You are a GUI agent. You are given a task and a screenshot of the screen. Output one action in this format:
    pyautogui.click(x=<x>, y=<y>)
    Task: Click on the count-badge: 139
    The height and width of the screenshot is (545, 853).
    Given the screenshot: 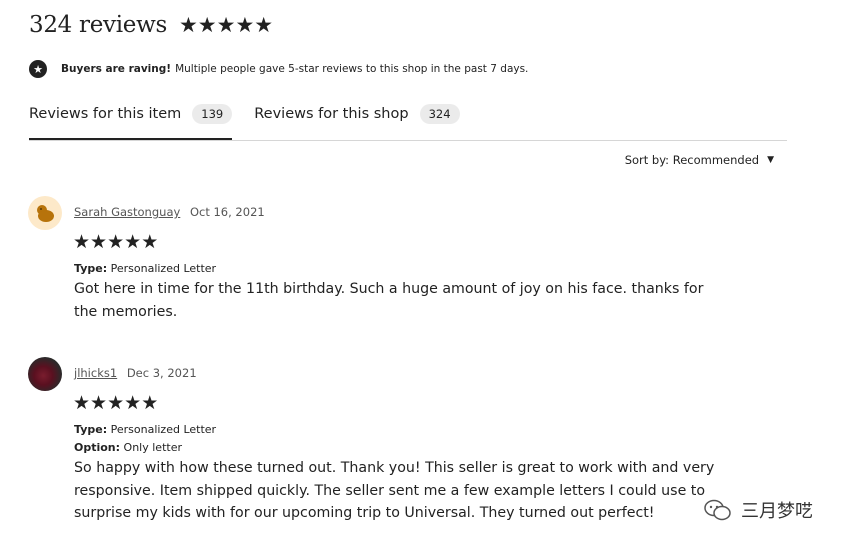 What is the action you would take?
    pyautogui.click(x=212, y=114)
    